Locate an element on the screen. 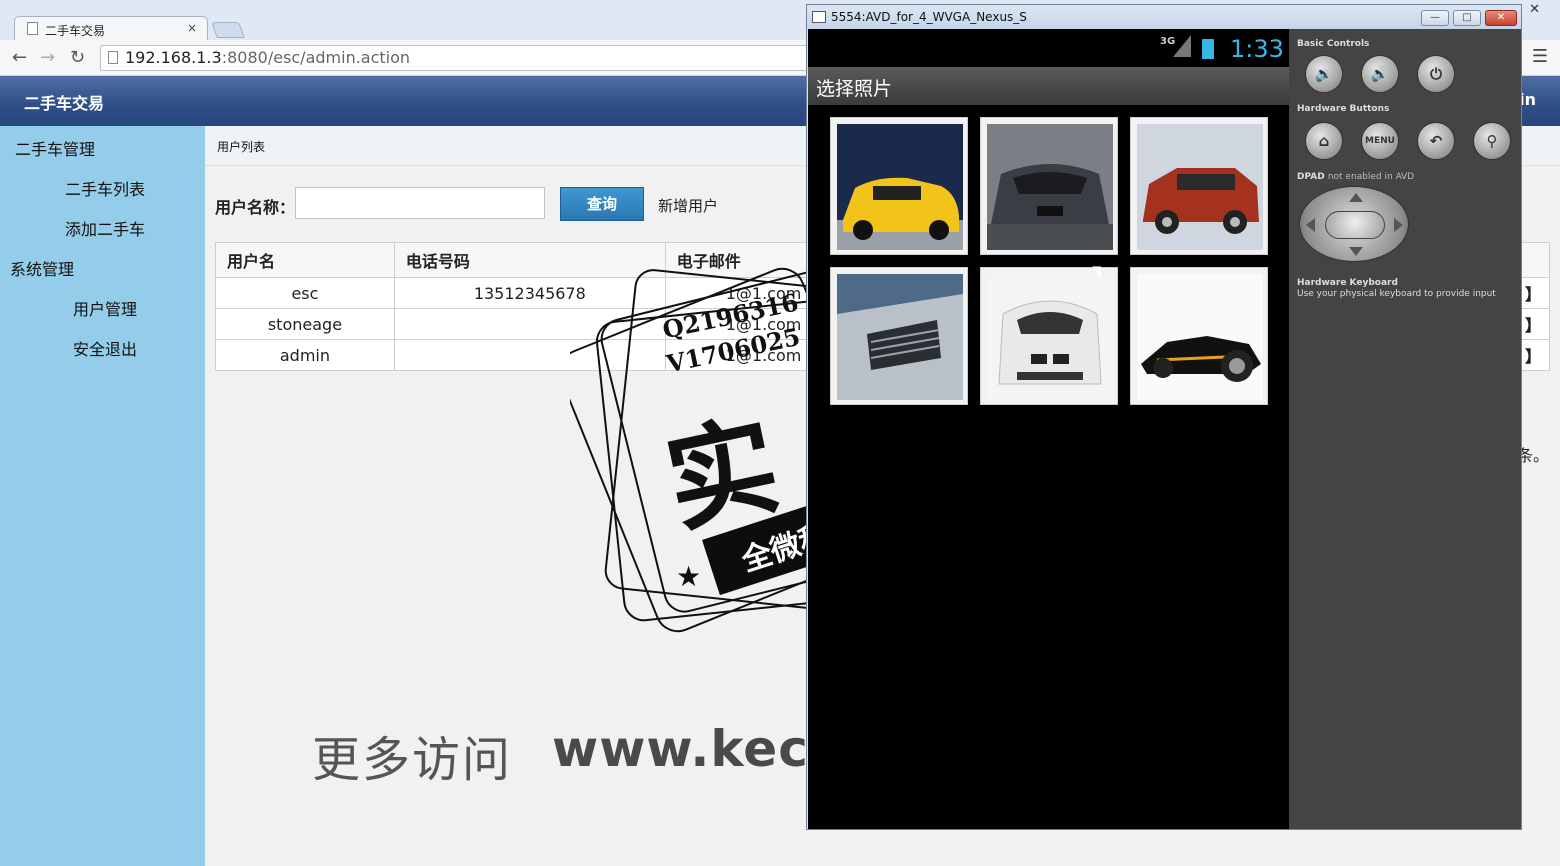 The width and height of the screenshot is (1560, 866). watermark-more-text: 更多访问 is located at coordinates (412, 760).